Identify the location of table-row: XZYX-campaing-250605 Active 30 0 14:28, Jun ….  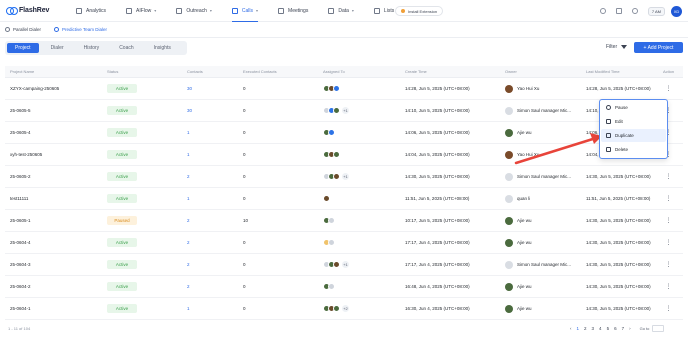
(344, 89).